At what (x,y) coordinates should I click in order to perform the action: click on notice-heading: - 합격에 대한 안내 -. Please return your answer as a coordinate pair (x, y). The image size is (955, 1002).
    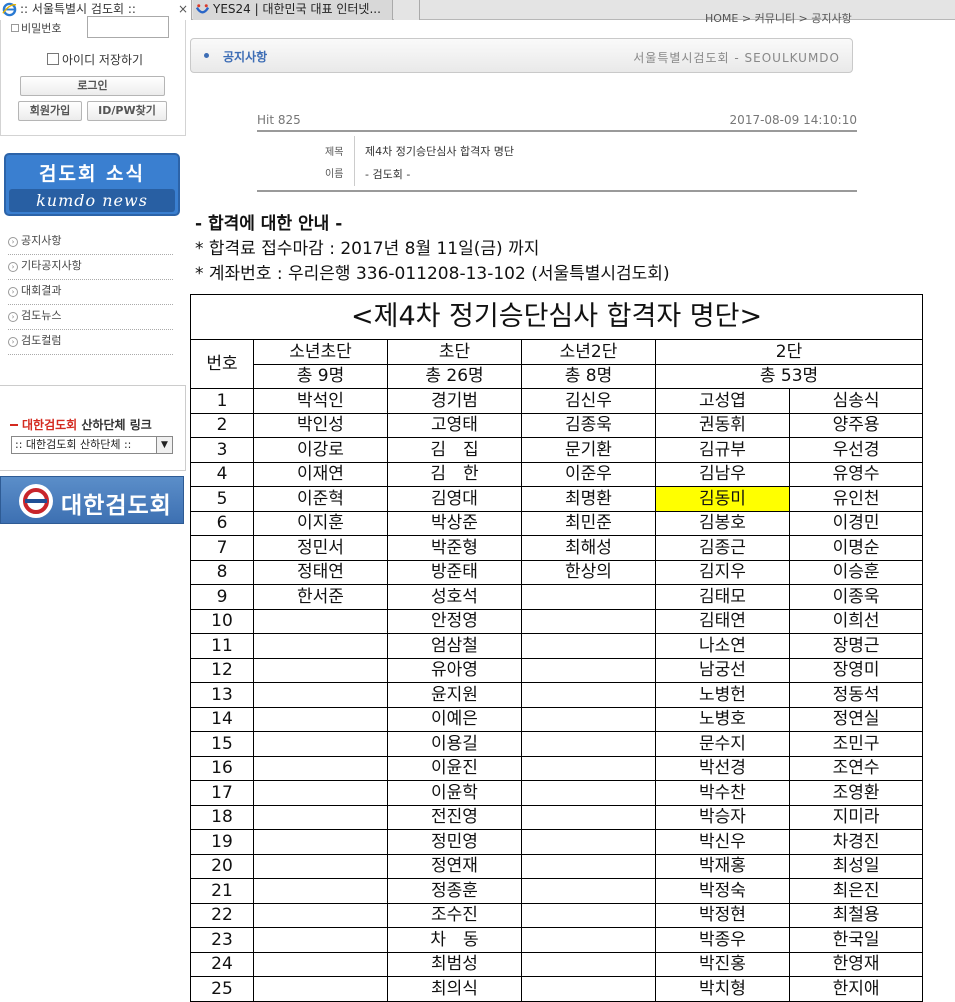
    Looking at the image, I should click on (269, 224).